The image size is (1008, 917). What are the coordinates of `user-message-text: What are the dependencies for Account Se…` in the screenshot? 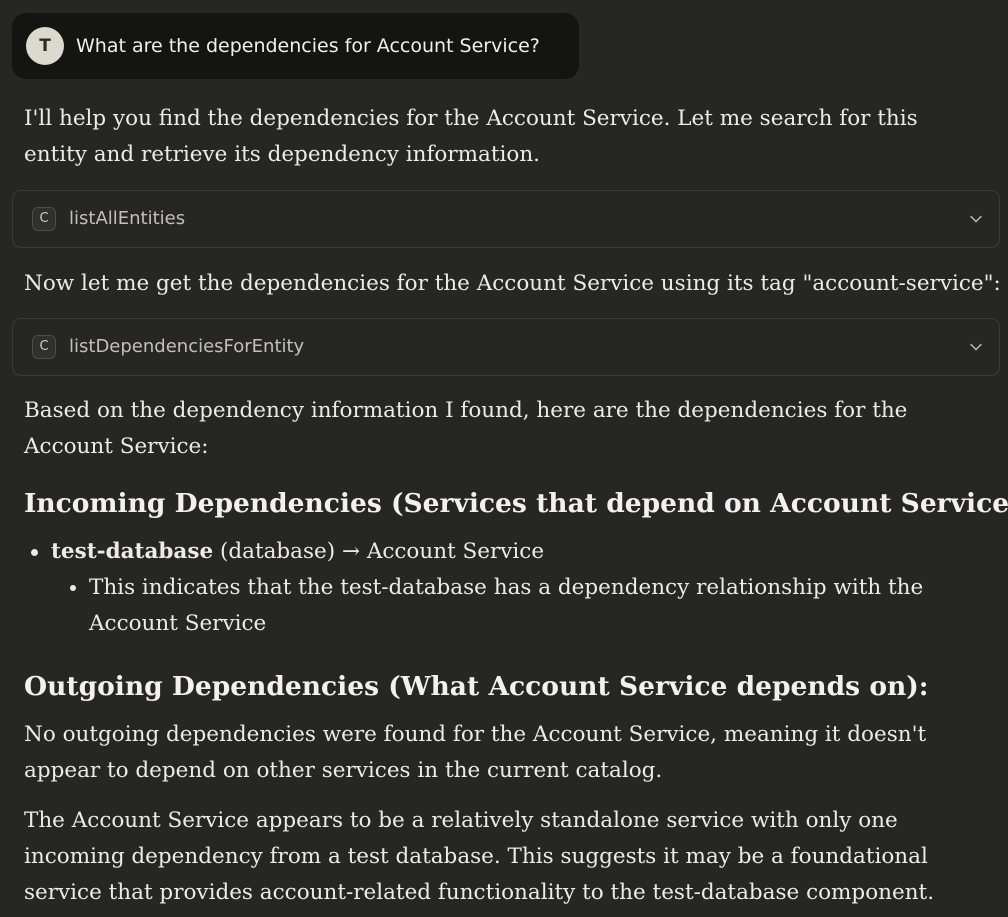 It's located at (308, 46).